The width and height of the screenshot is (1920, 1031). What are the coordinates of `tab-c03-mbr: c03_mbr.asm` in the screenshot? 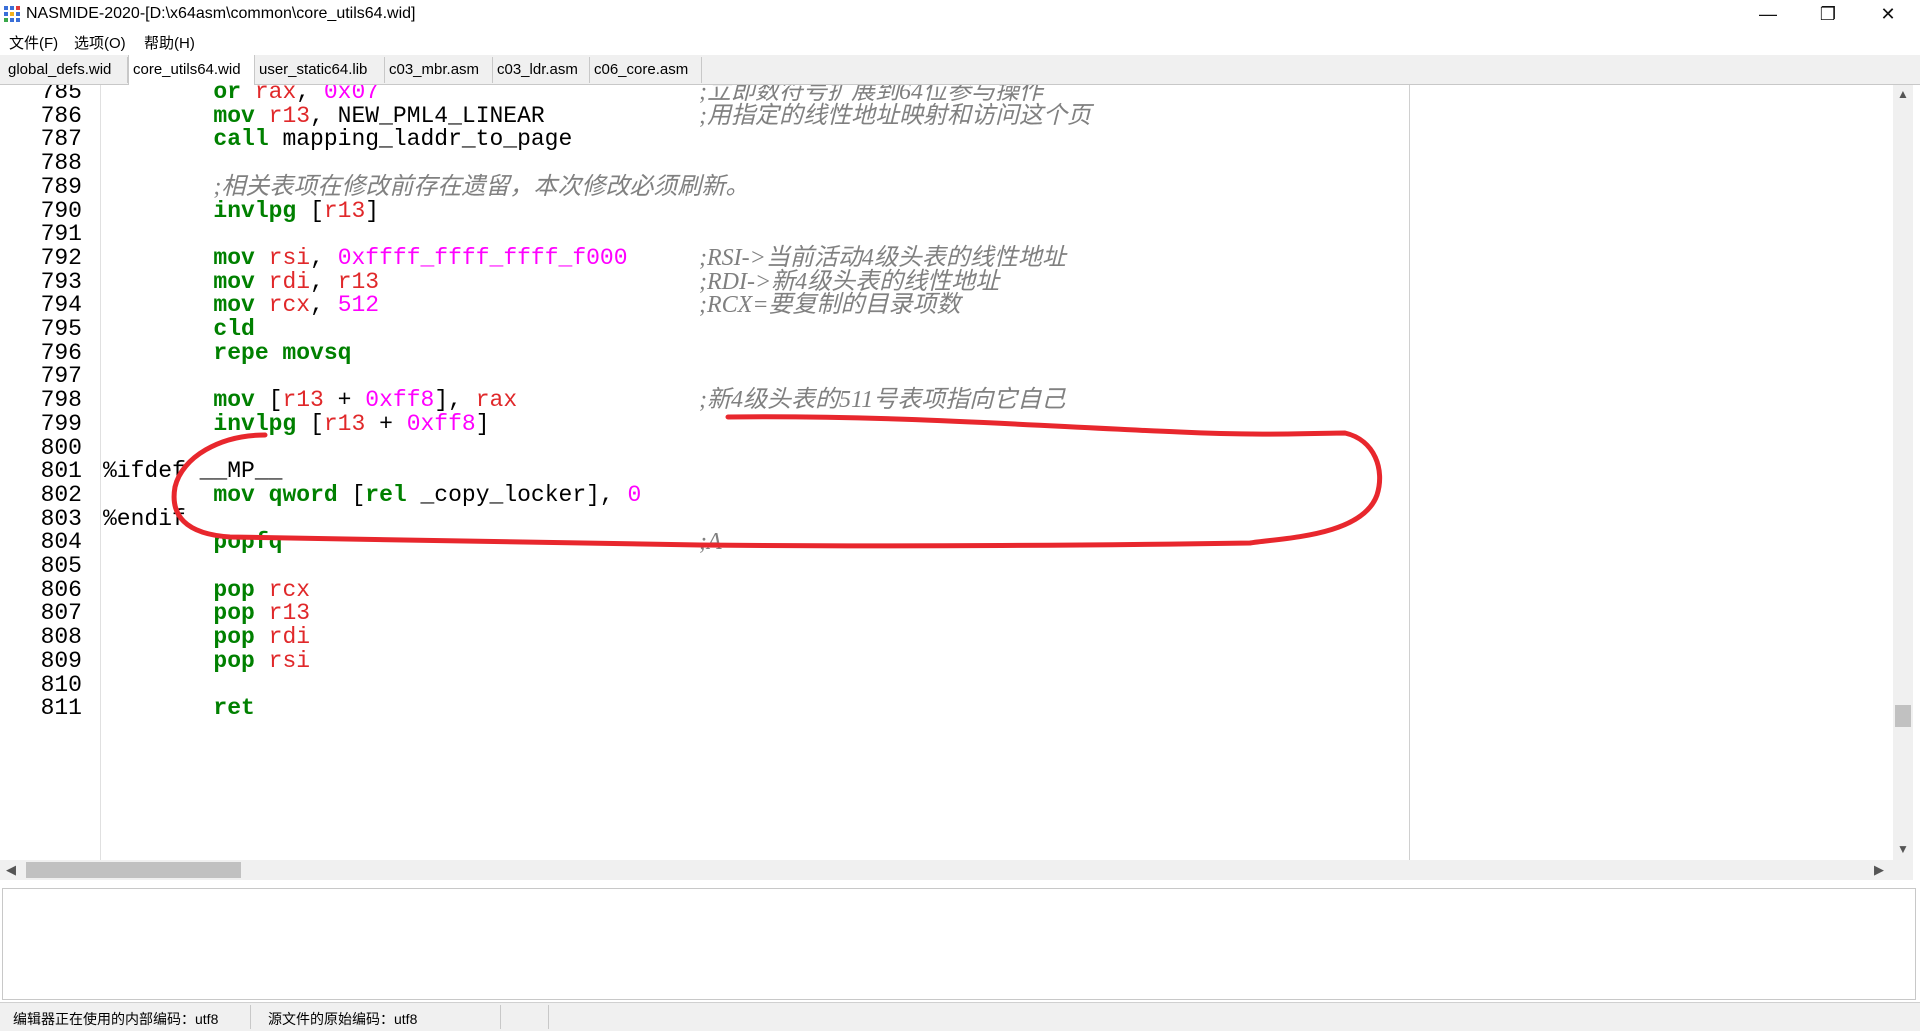 It's located at (439, 70).